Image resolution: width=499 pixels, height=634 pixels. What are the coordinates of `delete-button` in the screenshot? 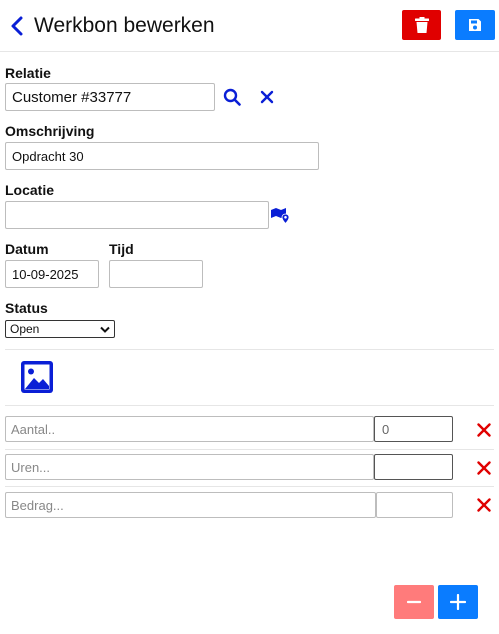 It's located at (421, 25).